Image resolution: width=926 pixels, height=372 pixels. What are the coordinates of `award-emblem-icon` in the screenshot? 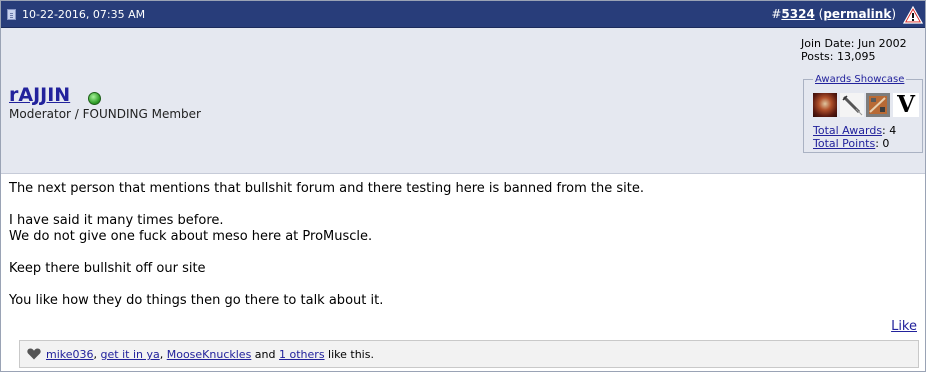 It's located at (825, 105).